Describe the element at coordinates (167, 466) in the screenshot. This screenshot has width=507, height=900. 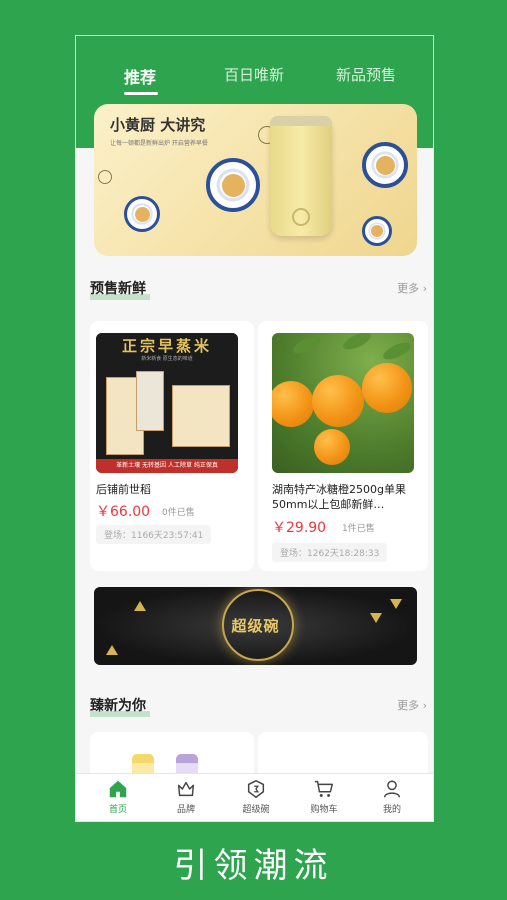
I see `image-caption-strip: 革新土壤 无转基因 人工除草 纯正保真` at that location.